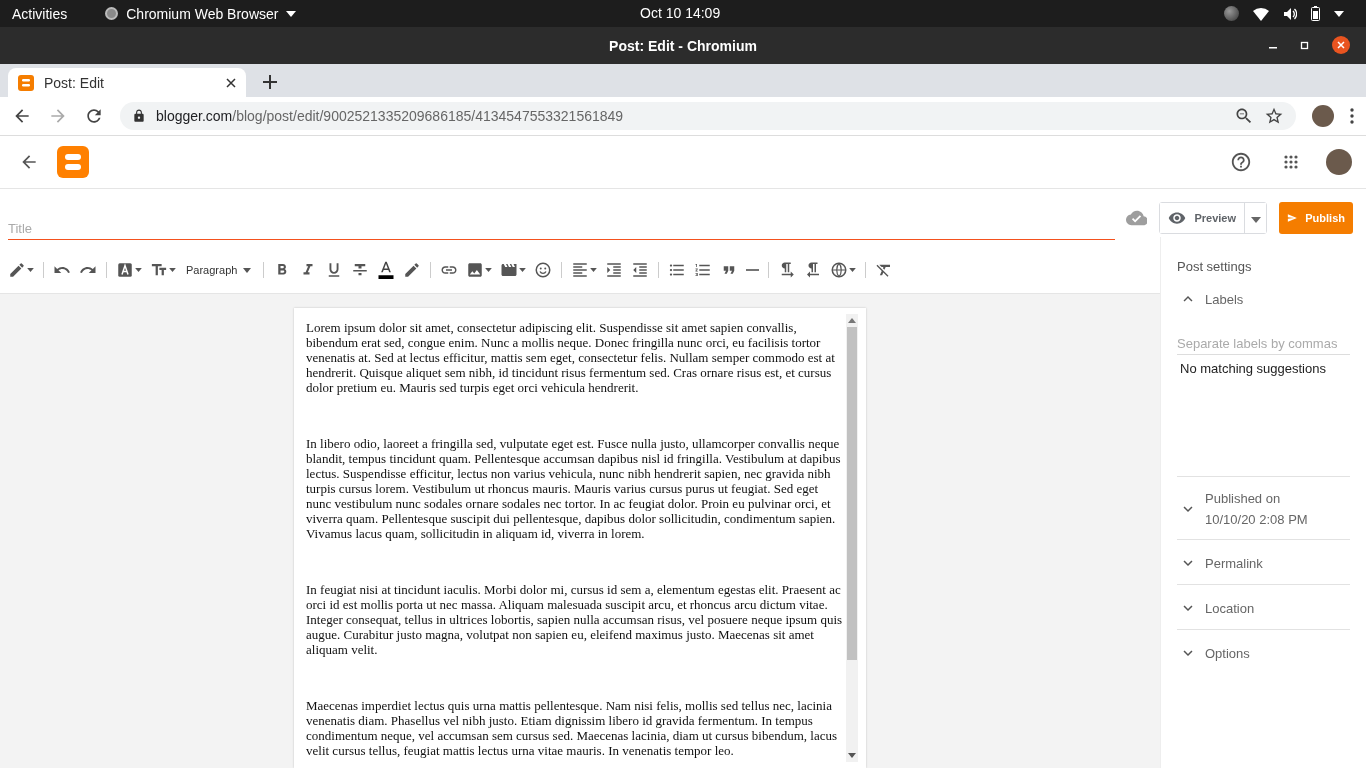 The image size is (1366, 768). Describe the element at coordinates (1231, 13) in the screenshot. I see `status-circle-icon` at that location.